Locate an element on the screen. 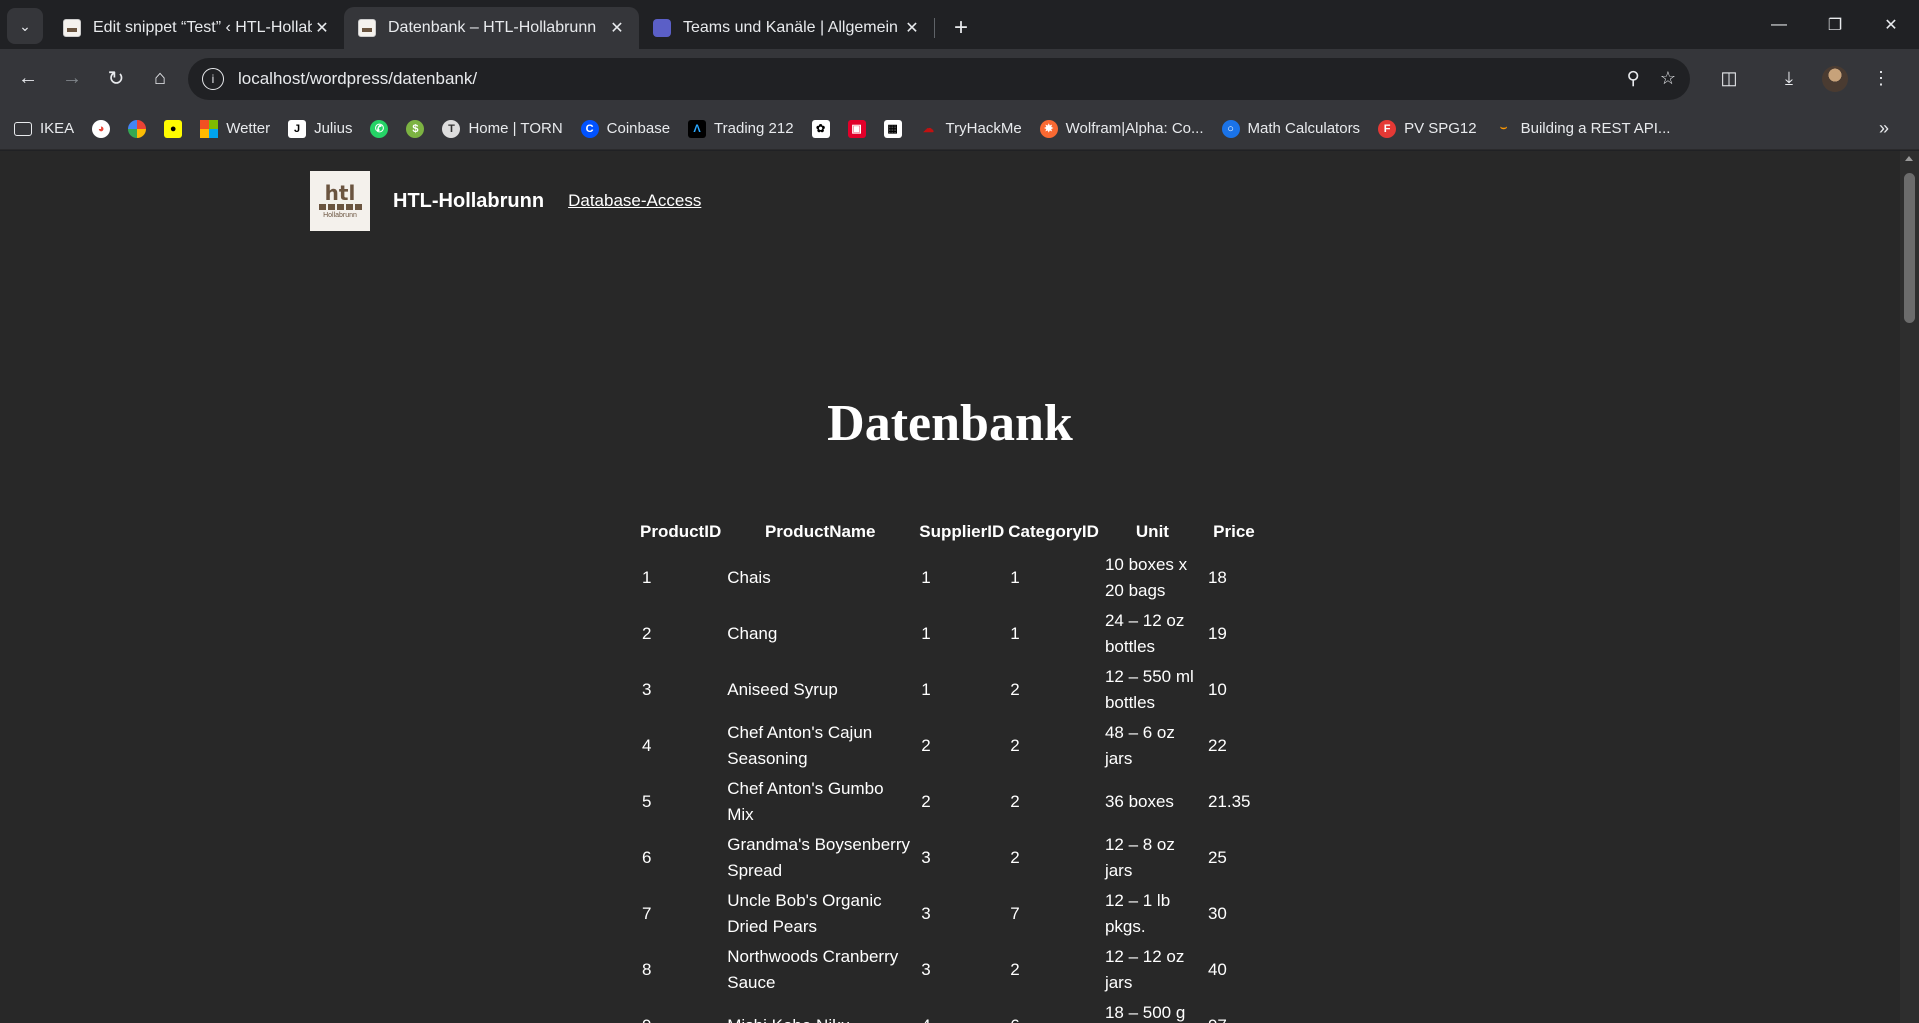  zoom-icon: ⚲ is located at coordinates (1633, 78).